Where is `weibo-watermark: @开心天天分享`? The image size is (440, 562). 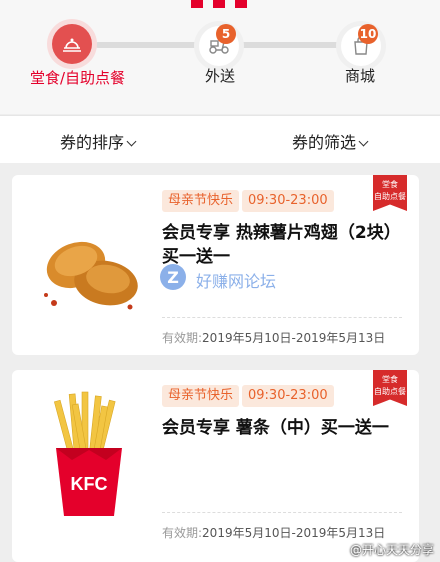 weibo-watermark: @开心天天分享 is located at coordinates (391, 550).